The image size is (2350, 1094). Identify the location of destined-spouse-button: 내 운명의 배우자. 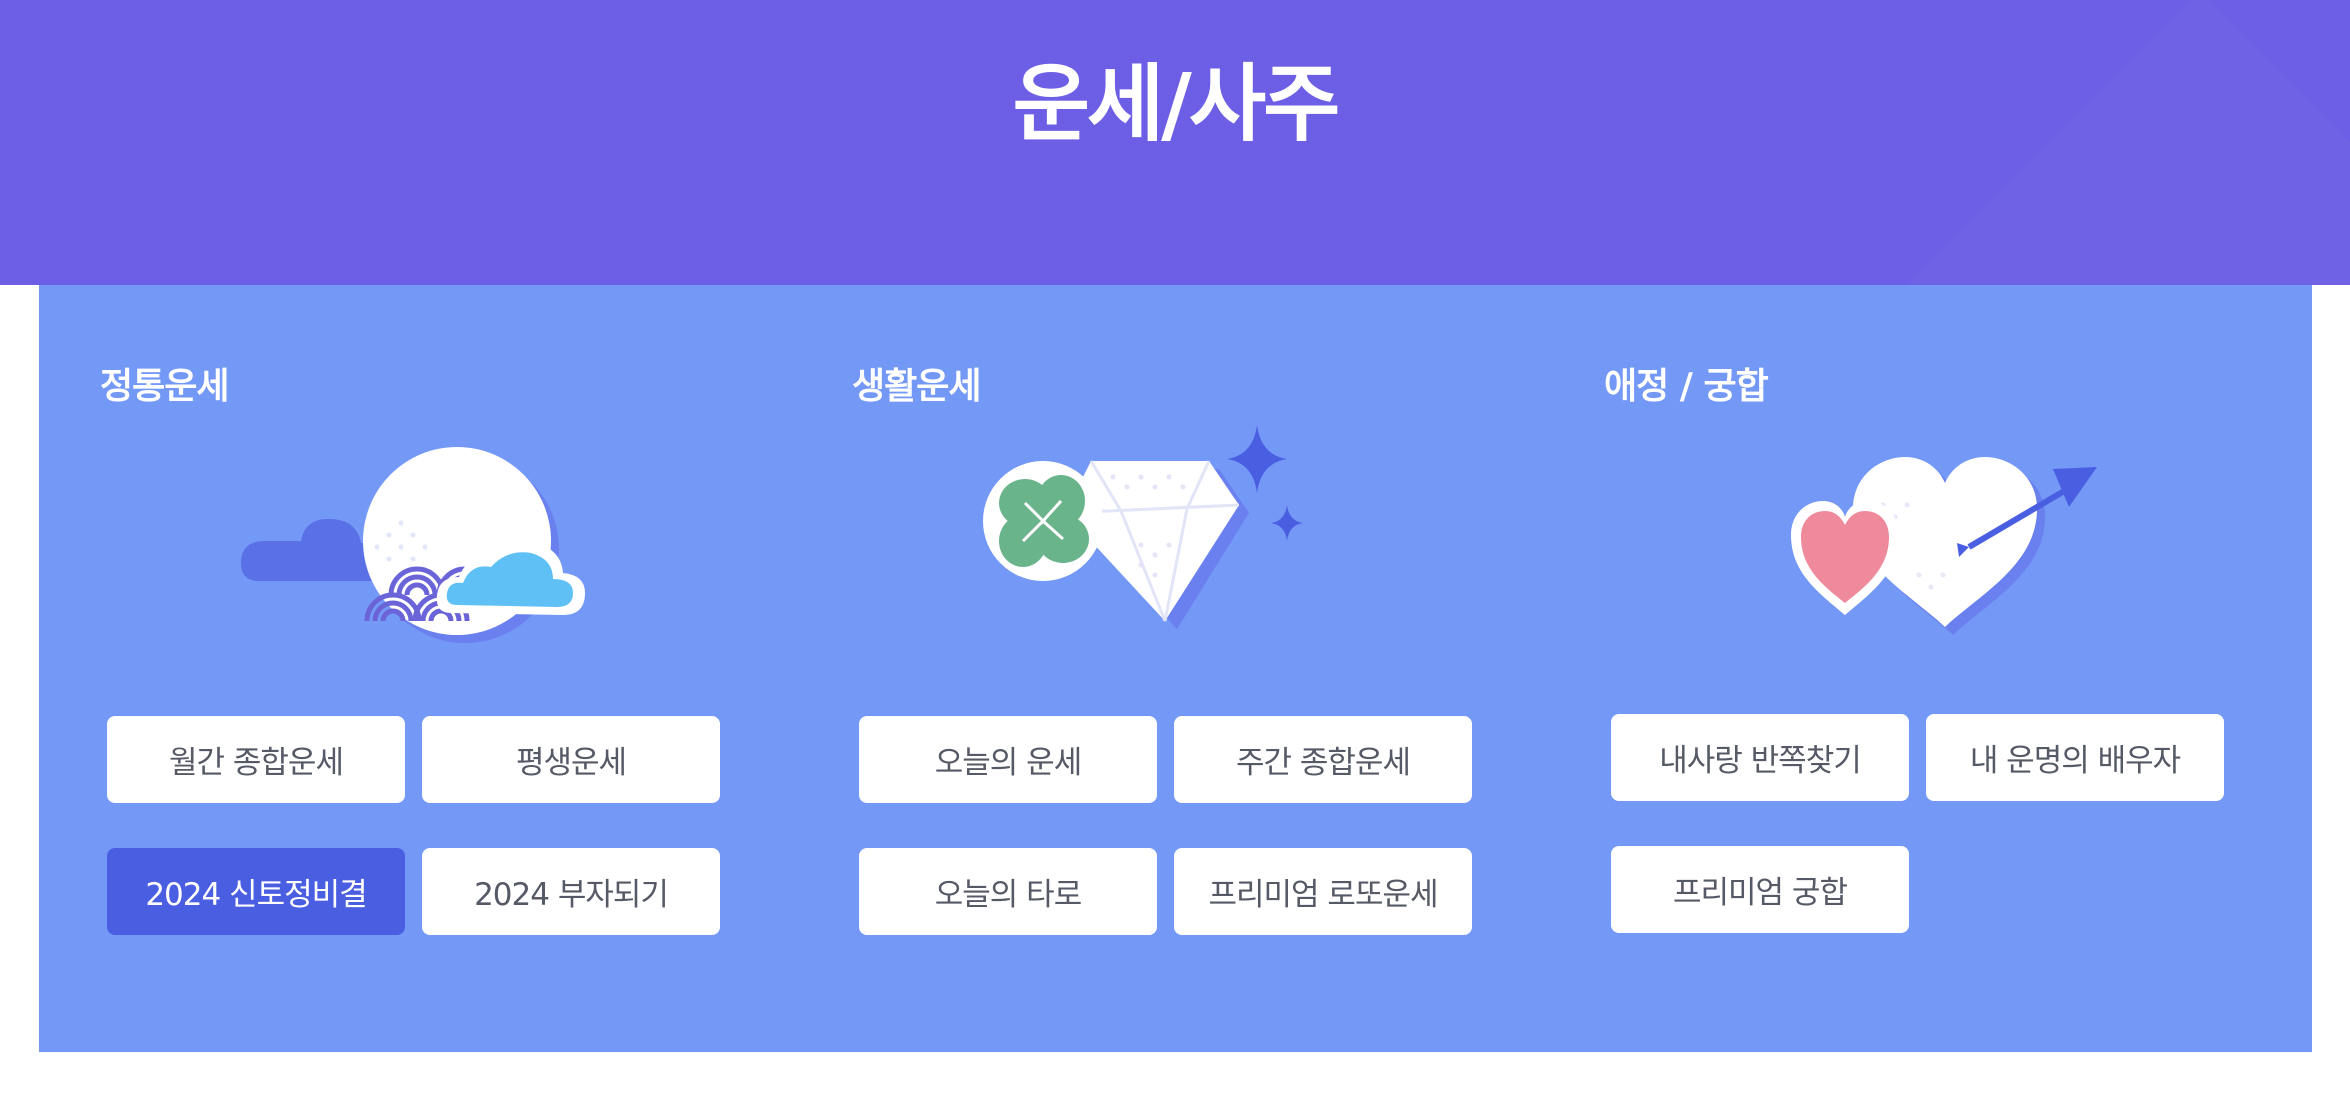
(2075, 757).